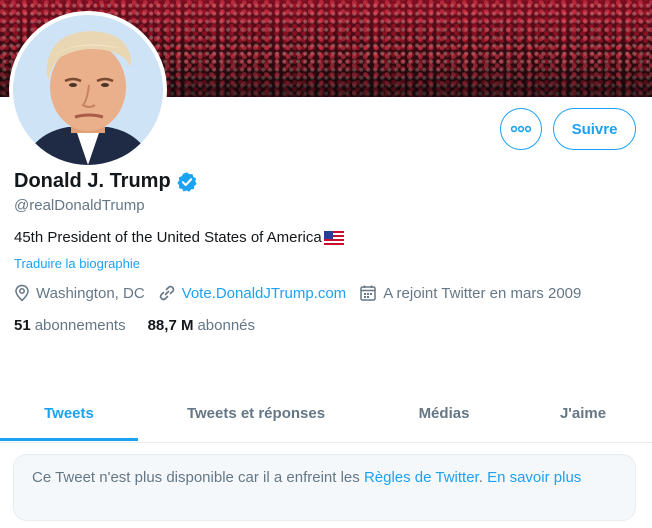 The width and height of the screenshot is (652, 528). I want to click on location-item: Washington, DC, so click(79, 293).